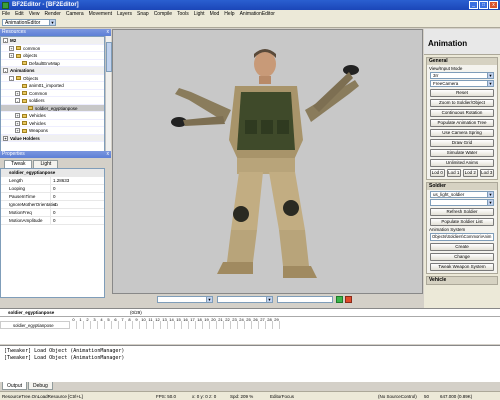  I want to click on close-button: x, so click(493, 5).